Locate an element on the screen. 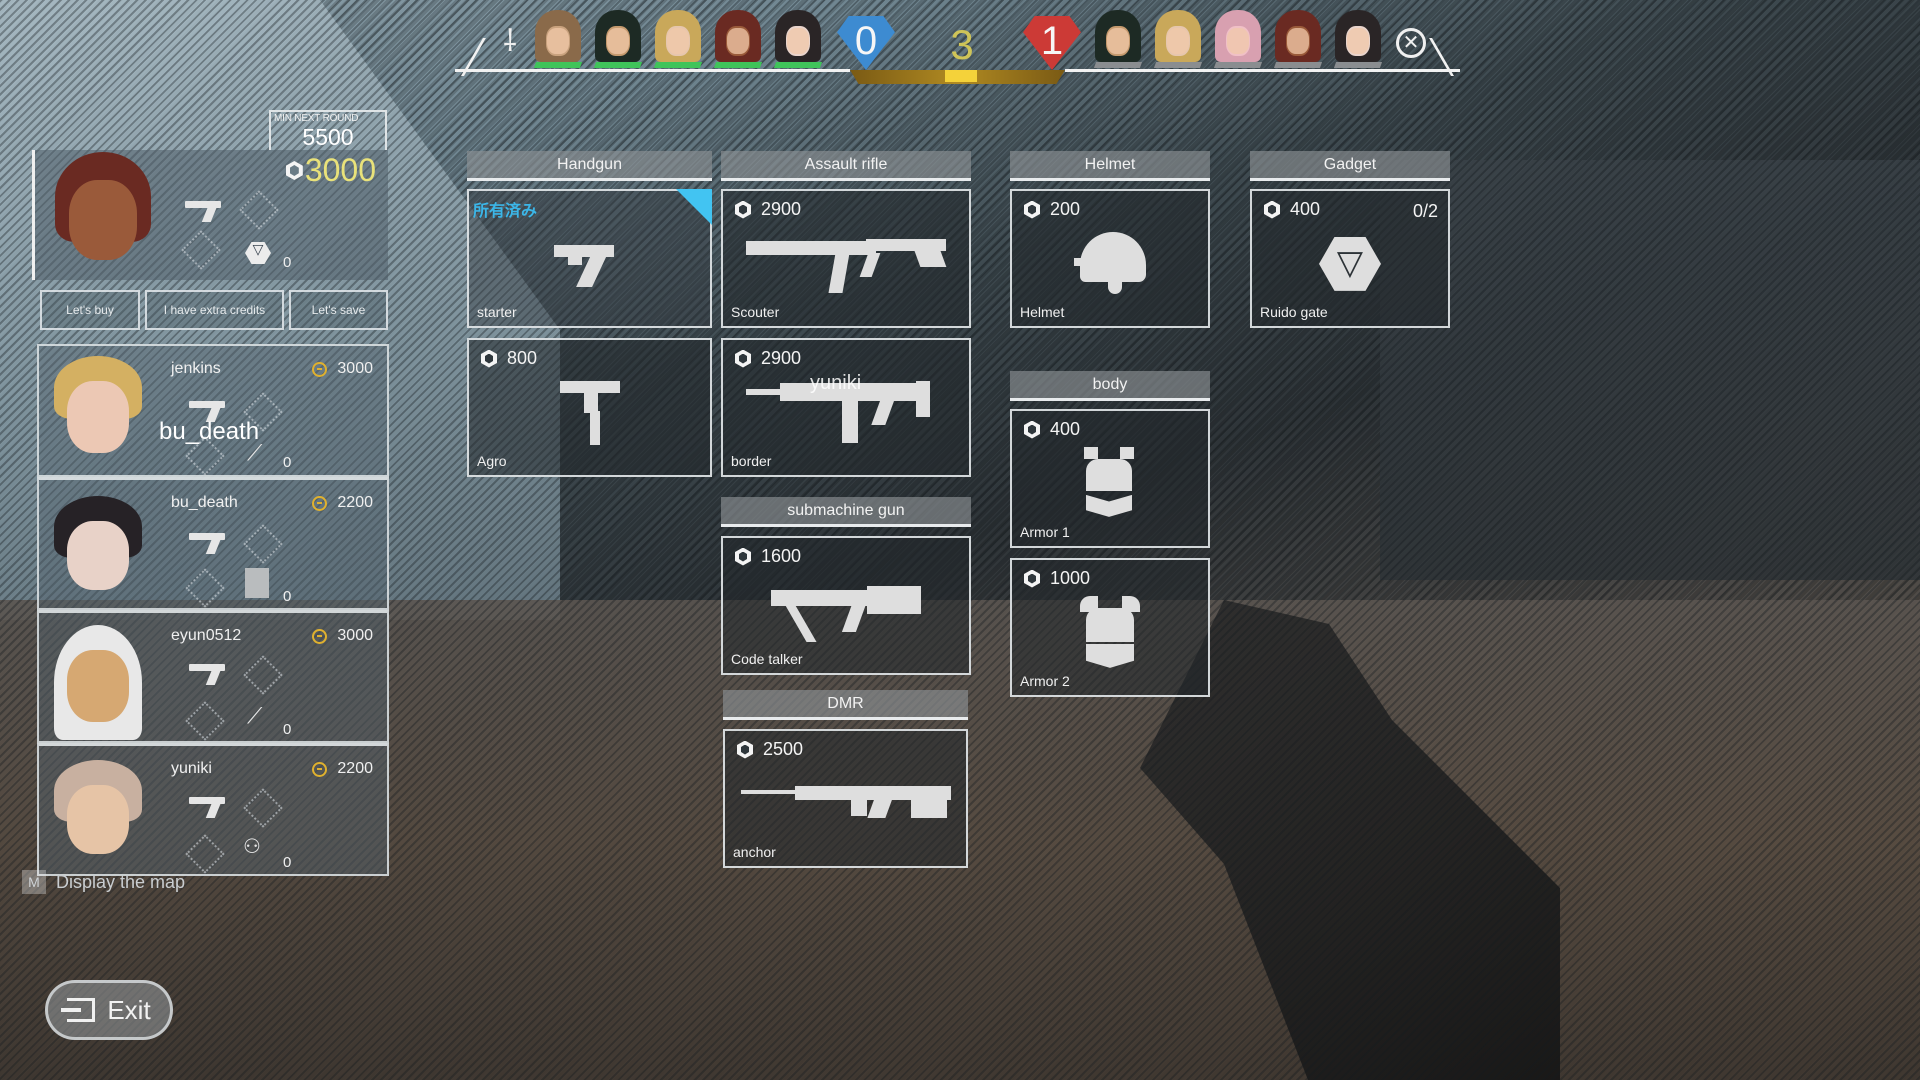 The width and height of the screenshot is (1920, 1080). lets-buy-button: Let's buy is located at coordinates (90, 310).